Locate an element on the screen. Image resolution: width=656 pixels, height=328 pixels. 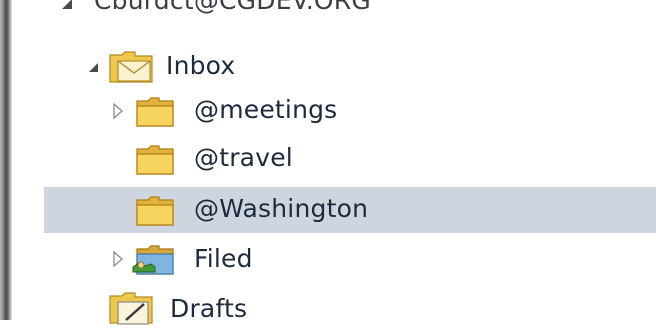
window-edge is located at coordinates (6, 160).